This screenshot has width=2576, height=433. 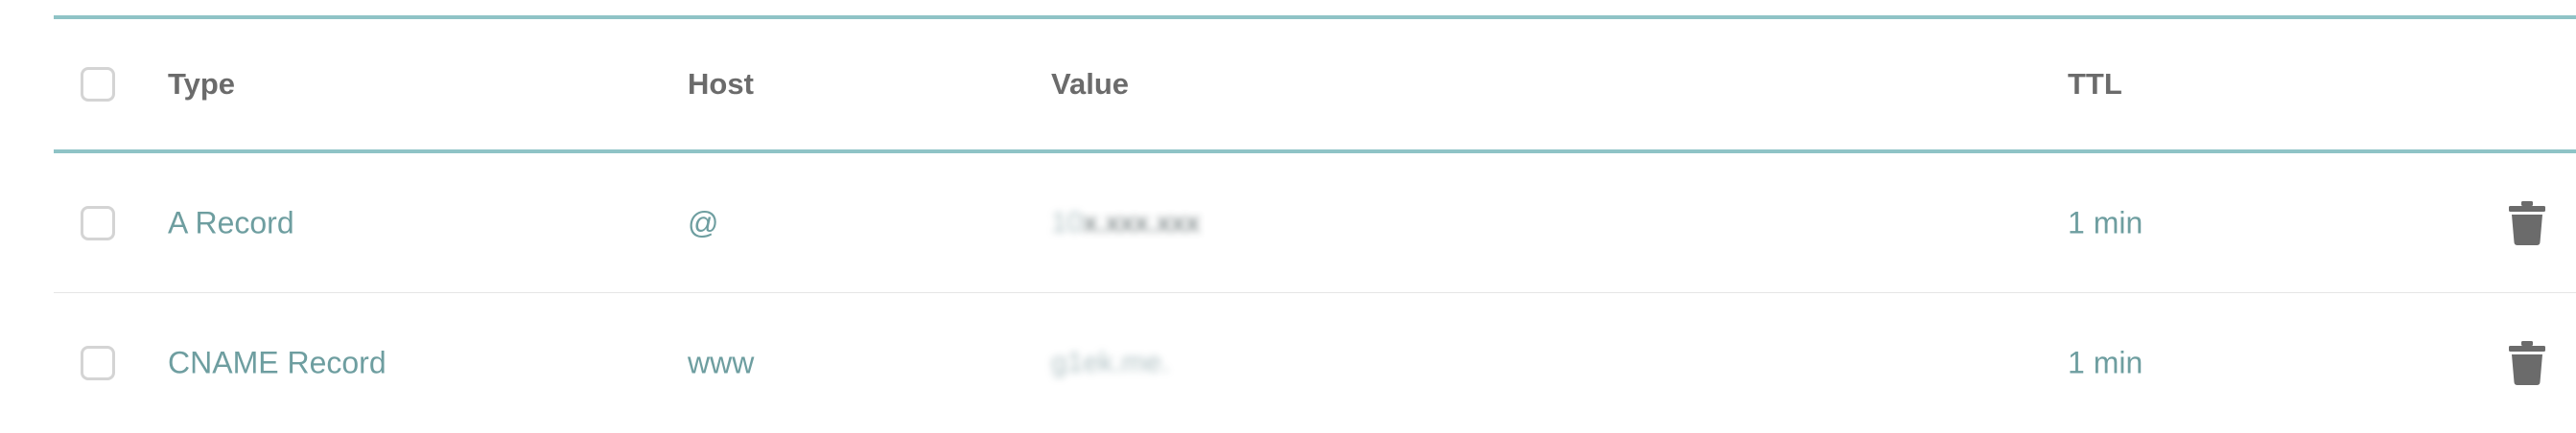 I want to click on record-host: www, so click(x=721, y=363).